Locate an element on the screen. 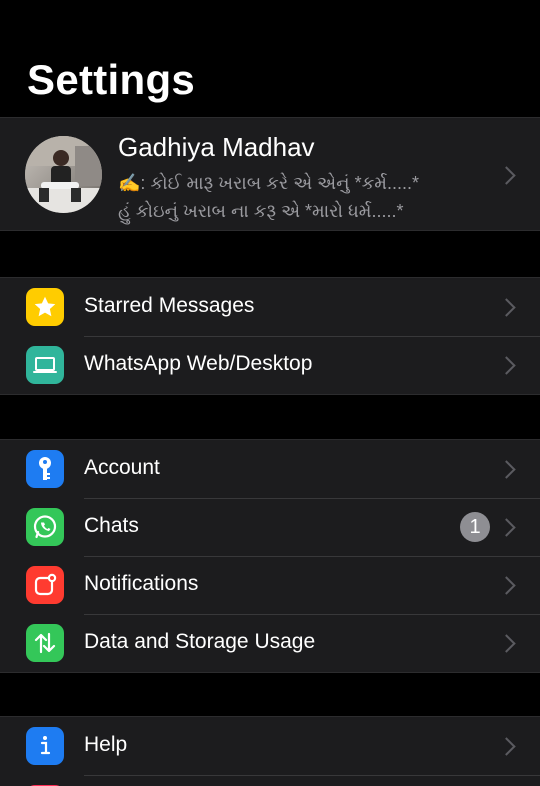  row-label-data-storage: Data and Storage Usage is located at coordinates (200, 641).